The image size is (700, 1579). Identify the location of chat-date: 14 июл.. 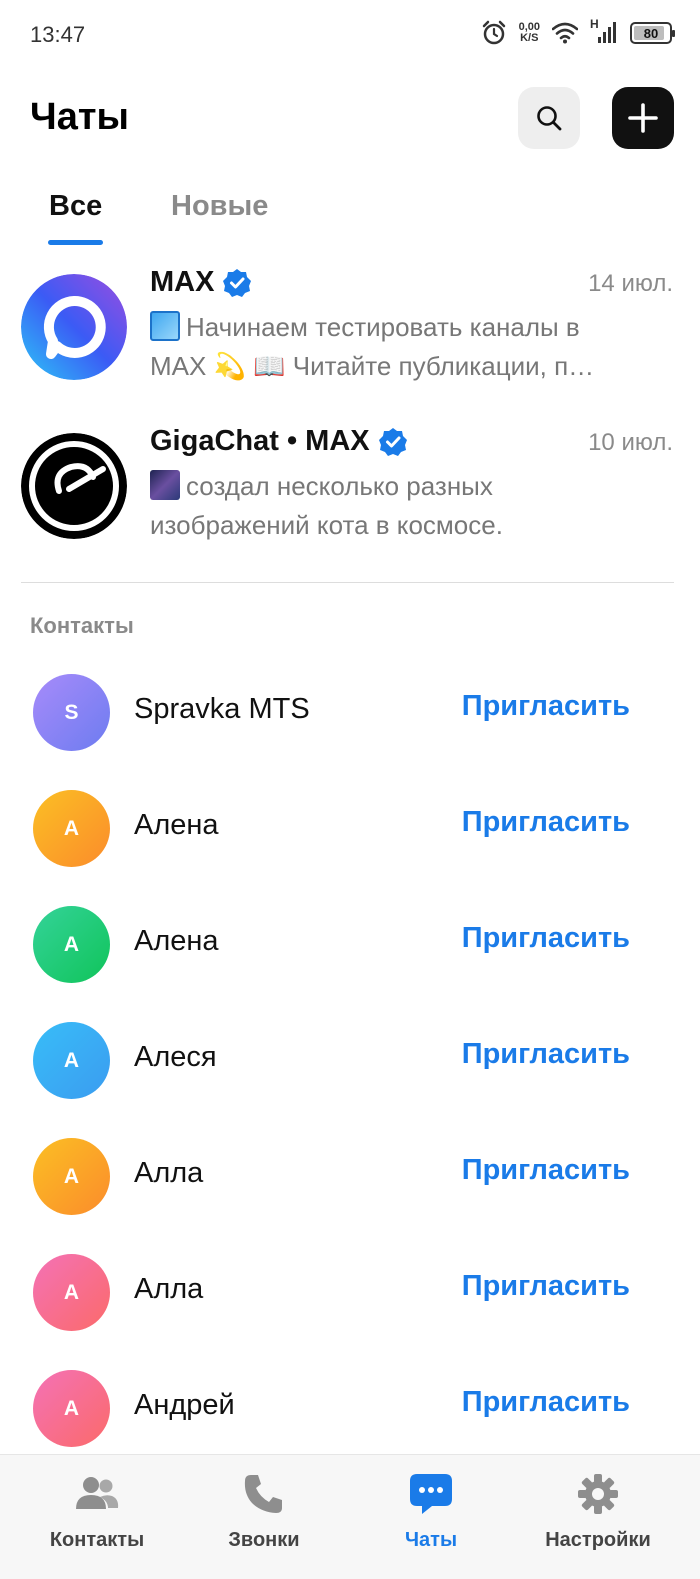
(630, 283).